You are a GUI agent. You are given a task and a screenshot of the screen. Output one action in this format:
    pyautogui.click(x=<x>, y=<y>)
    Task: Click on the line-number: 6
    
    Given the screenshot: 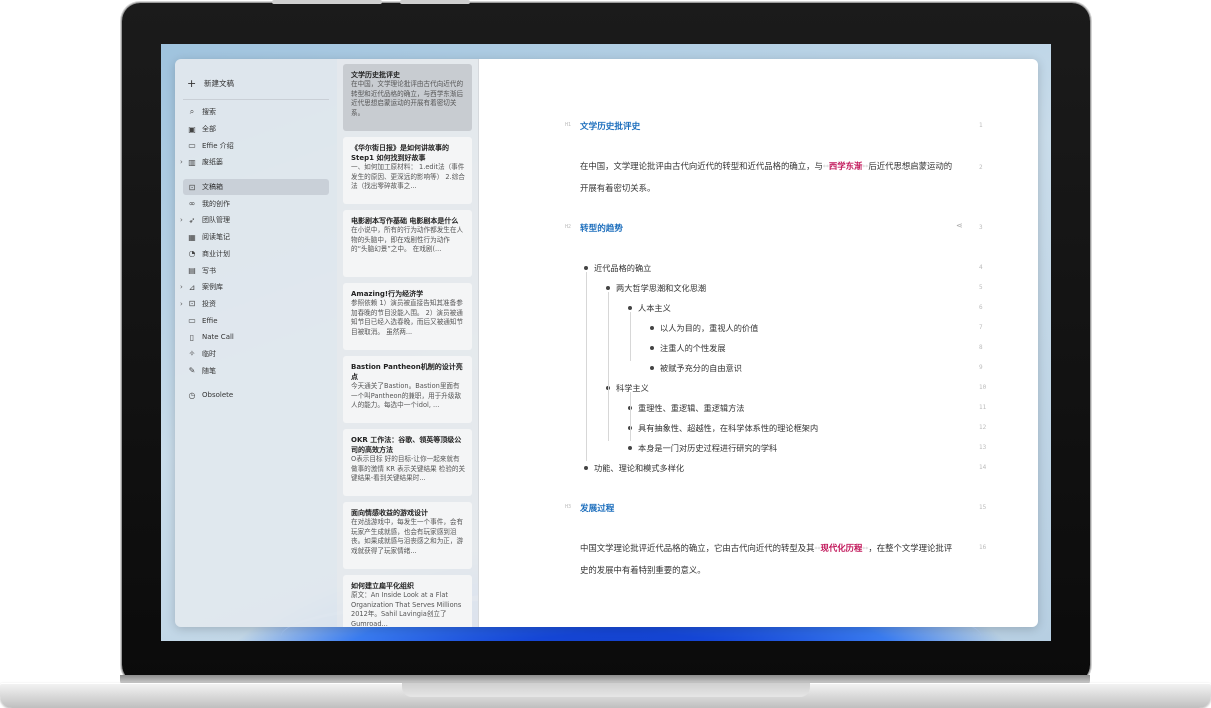 What is the action you would take?
    pyautogui.click(x=981, y=307)
    